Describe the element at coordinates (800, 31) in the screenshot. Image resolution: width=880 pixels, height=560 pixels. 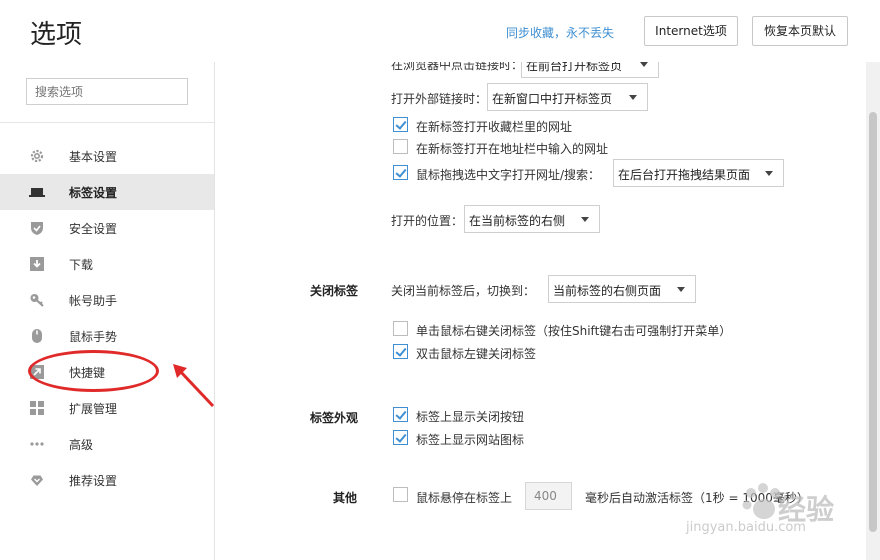
I see `restore-defaults-button: 恢复本页默认` at that location.